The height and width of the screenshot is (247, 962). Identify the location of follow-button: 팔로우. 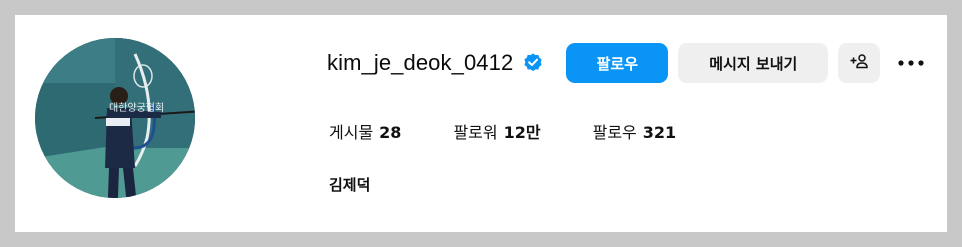
(617, 63).